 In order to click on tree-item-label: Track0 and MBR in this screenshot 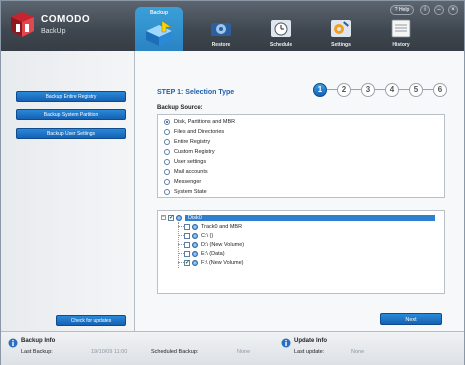, I will do `click(222, 226)`.